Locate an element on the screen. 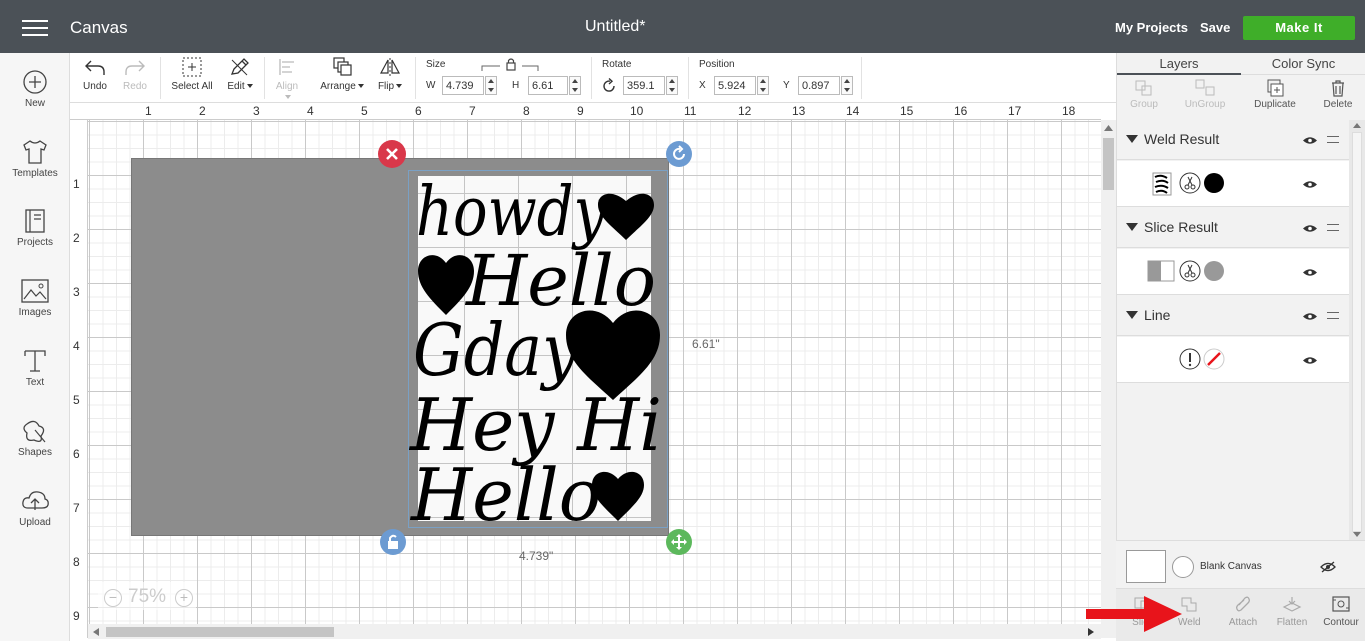 This screenshot has width=1365, height=641. canvas-vertical-scrollbar is located at coordinates (1108, 379).